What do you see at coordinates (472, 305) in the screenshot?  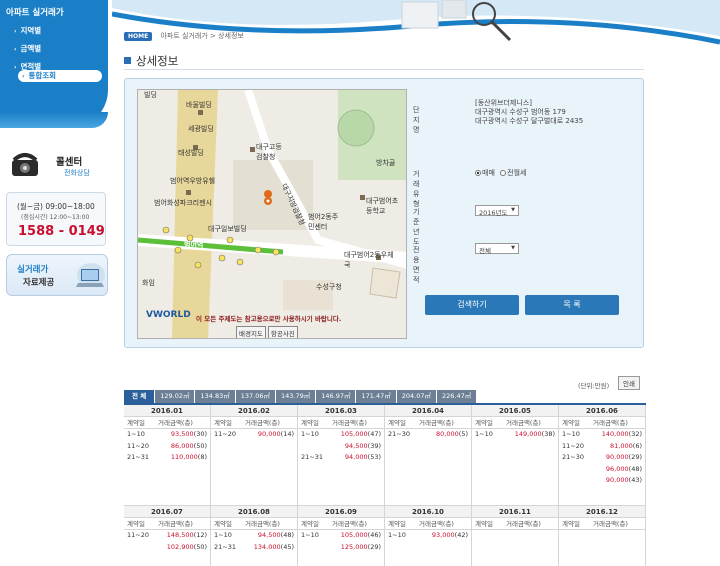 I see `search-button: 검색하기` at bounding box center [472, 305].